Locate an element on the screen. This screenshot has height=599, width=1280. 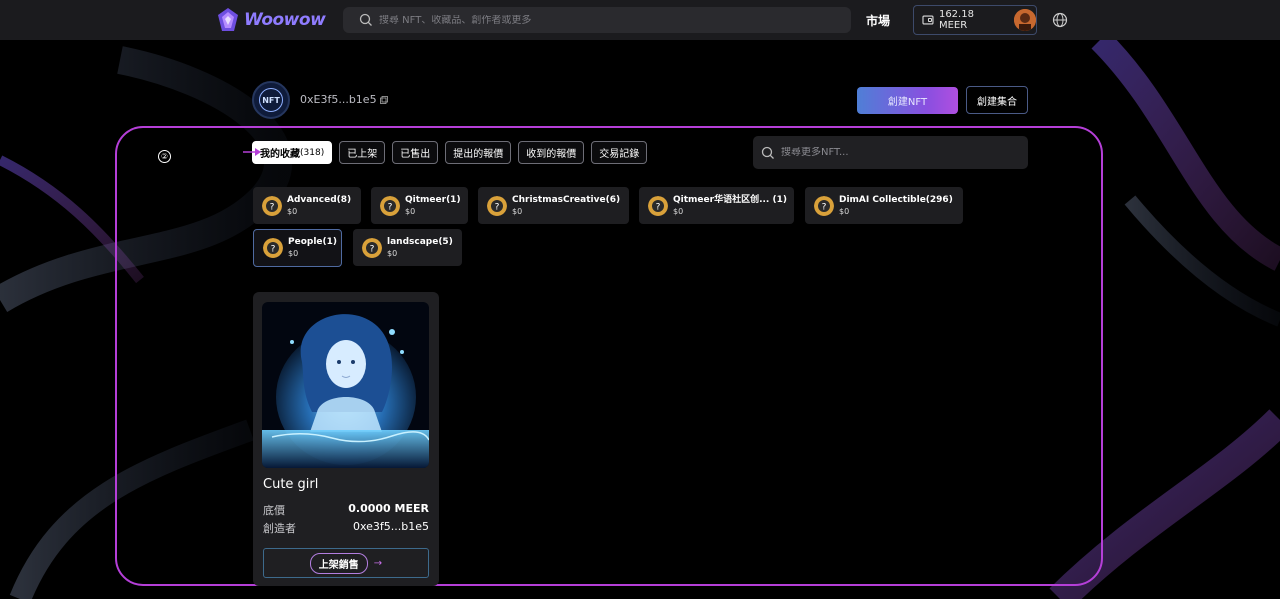
floor-price-label: 底價 is located at coordinates (274, 510).